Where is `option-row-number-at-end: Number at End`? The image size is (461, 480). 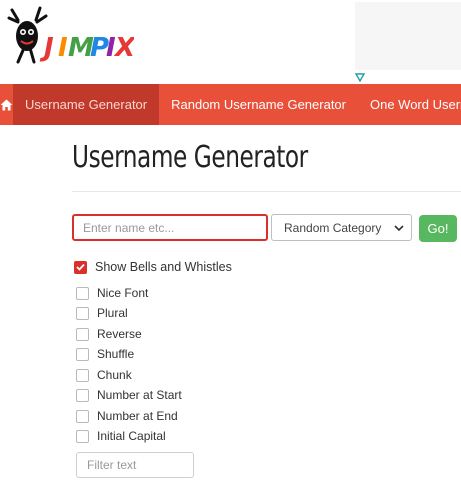
option-row-number-at-end: Number at End is located at coordinates (127, 416).